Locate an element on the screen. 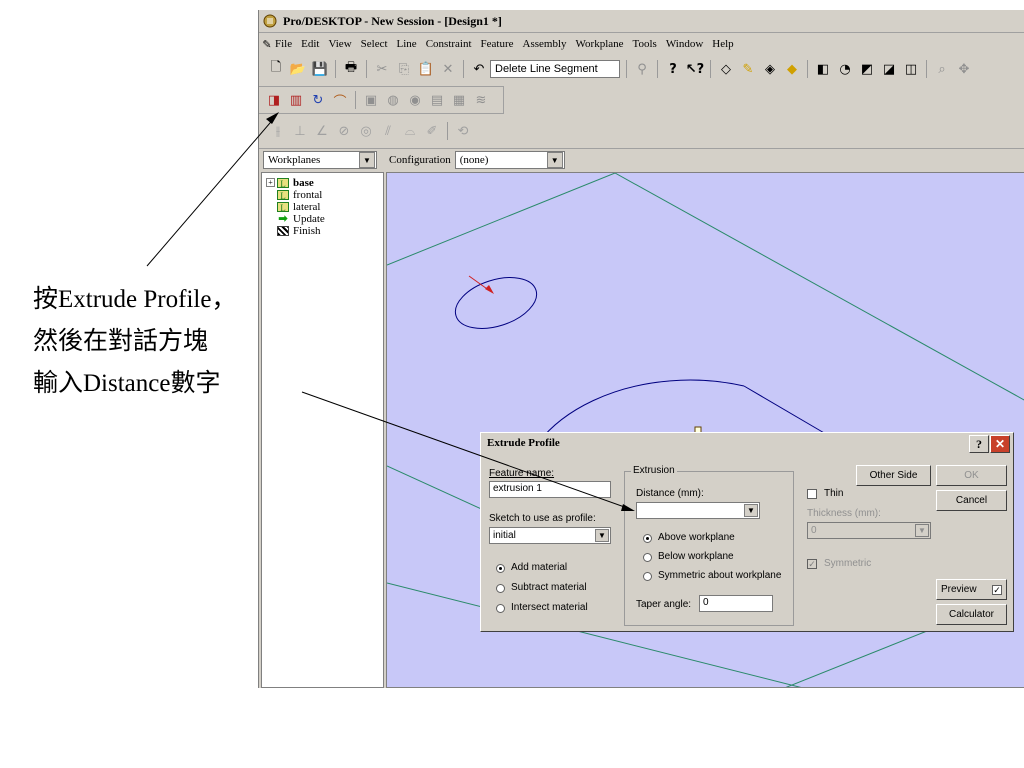 This screenshot has width=1024, height=768. feature-toolbar: ◨ ▥ ↻ ⌒ ▣ ◍ ◉ ▤ ▦ ≋ is located at coordinates (381, 100).